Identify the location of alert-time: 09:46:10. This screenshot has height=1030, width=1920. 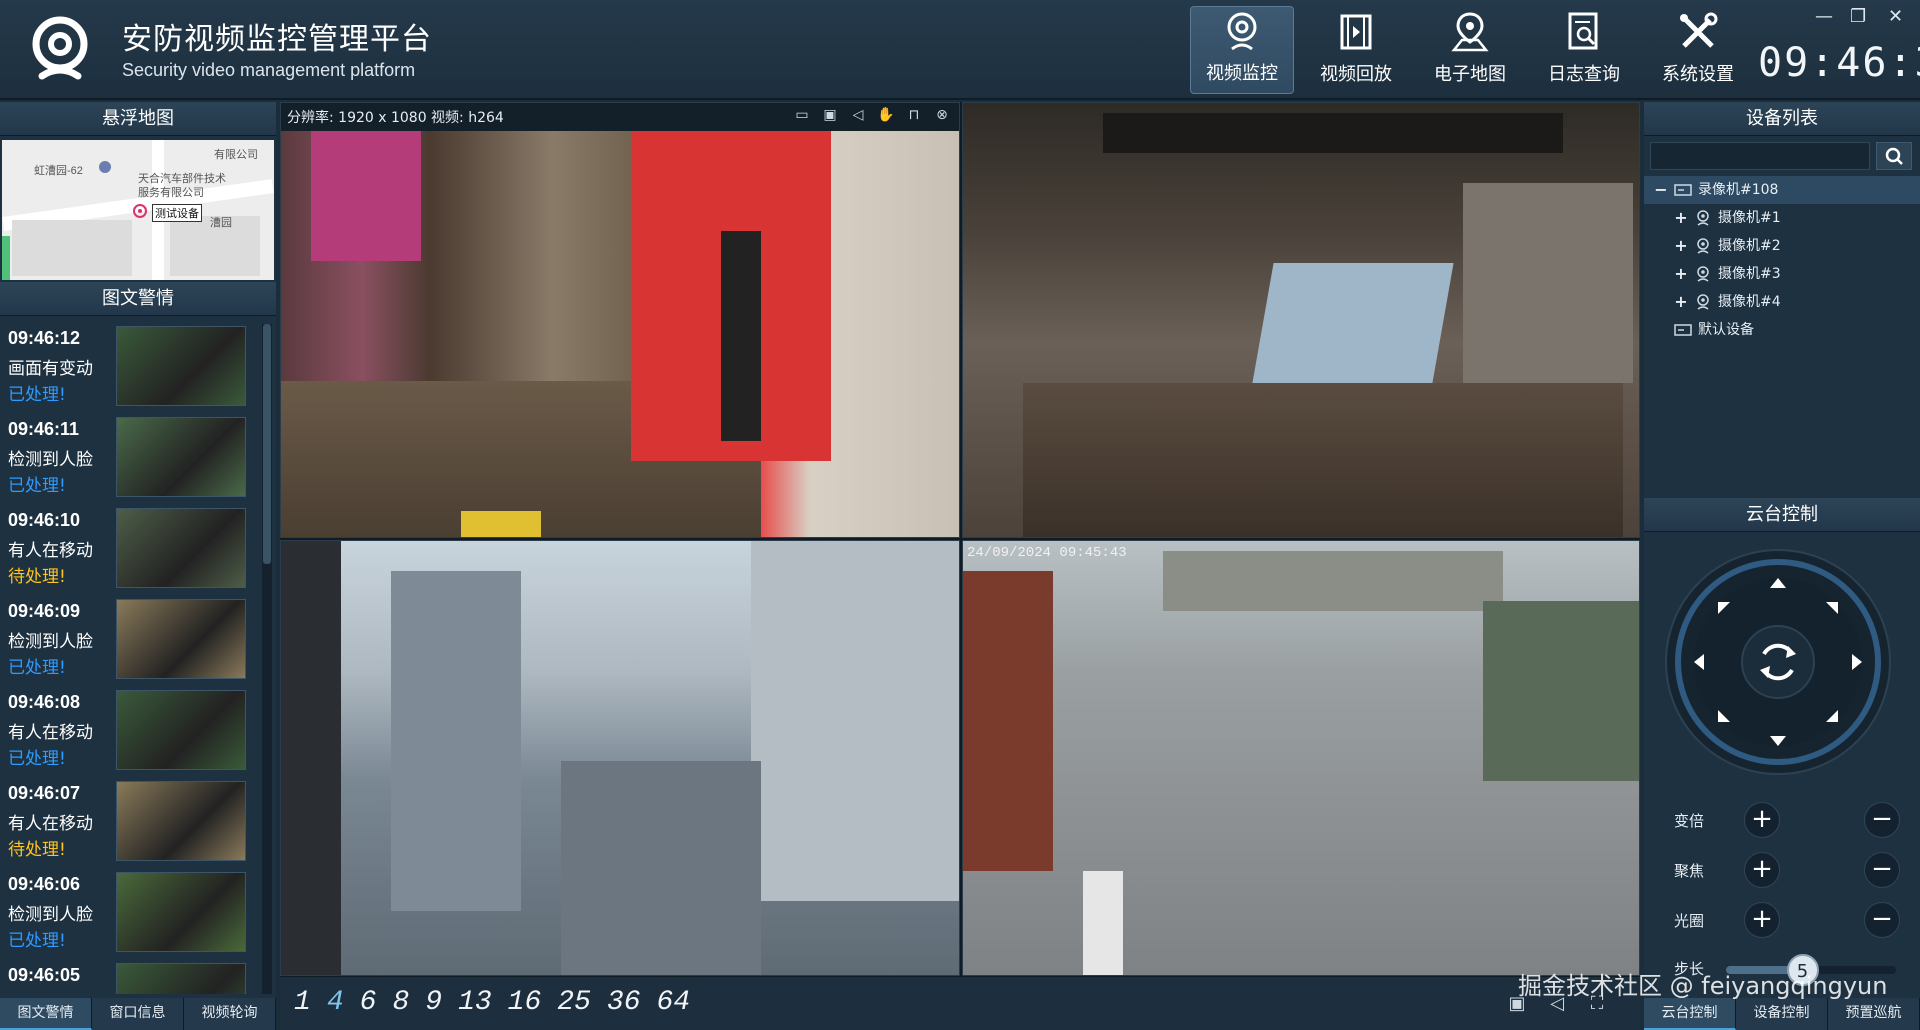
(44, 520).